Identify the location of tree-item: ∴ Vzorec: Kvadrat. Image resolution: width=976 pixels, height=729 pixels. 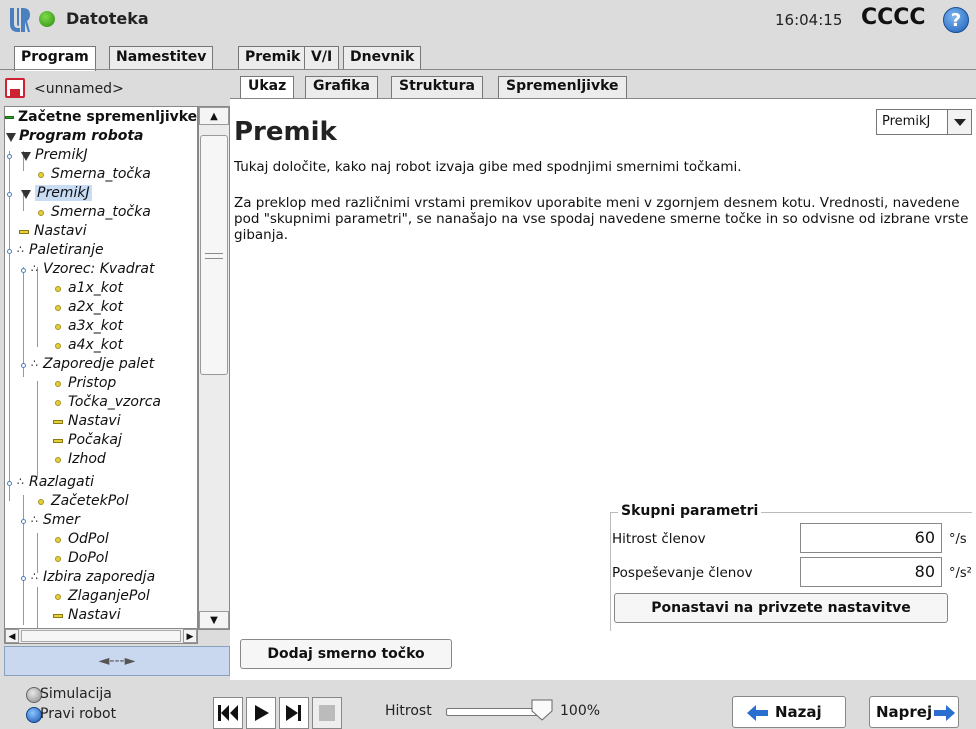
(101, 270).